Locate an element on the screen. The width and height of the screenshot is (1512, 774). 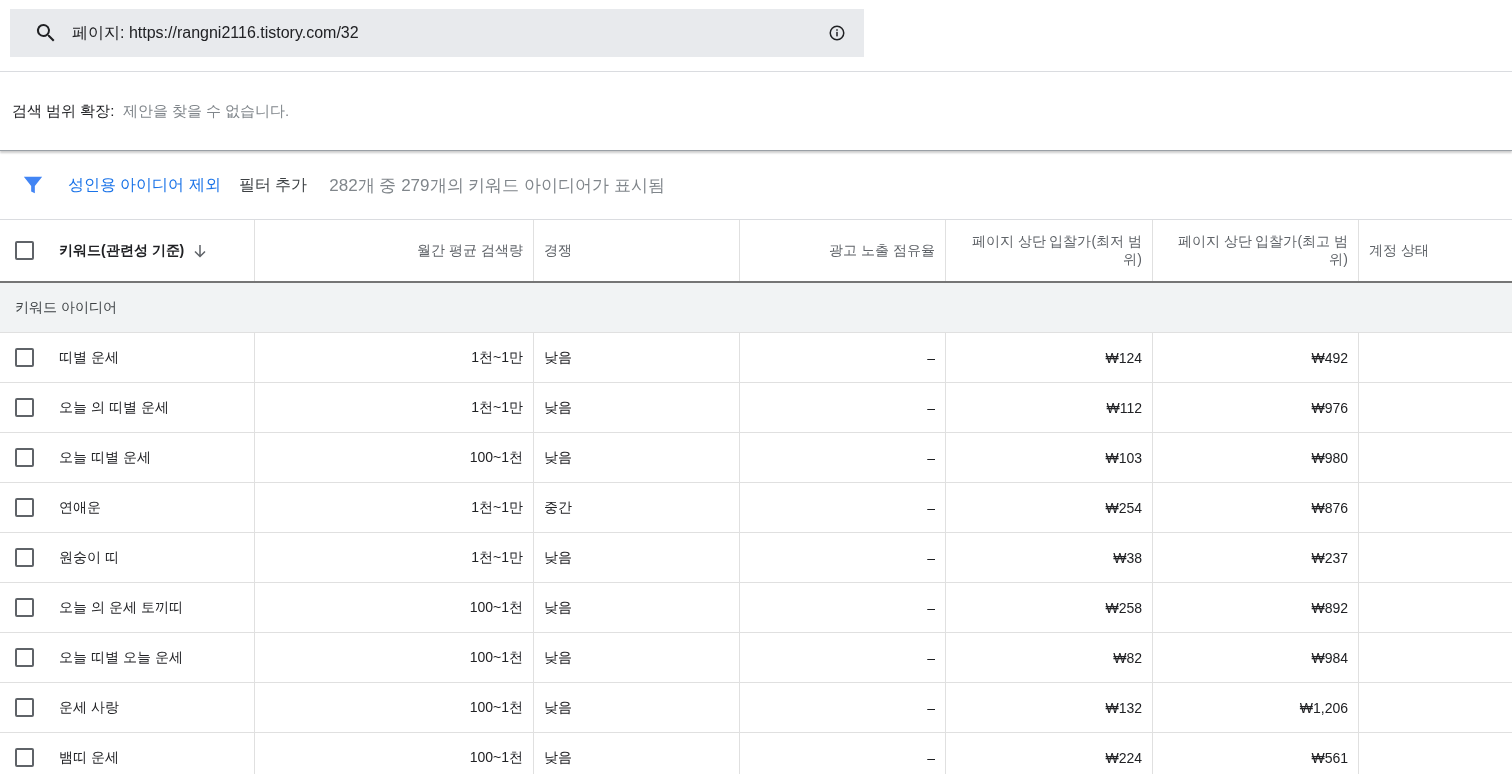
column-header: 계정 상태 is located at coordinates (1399, 250).